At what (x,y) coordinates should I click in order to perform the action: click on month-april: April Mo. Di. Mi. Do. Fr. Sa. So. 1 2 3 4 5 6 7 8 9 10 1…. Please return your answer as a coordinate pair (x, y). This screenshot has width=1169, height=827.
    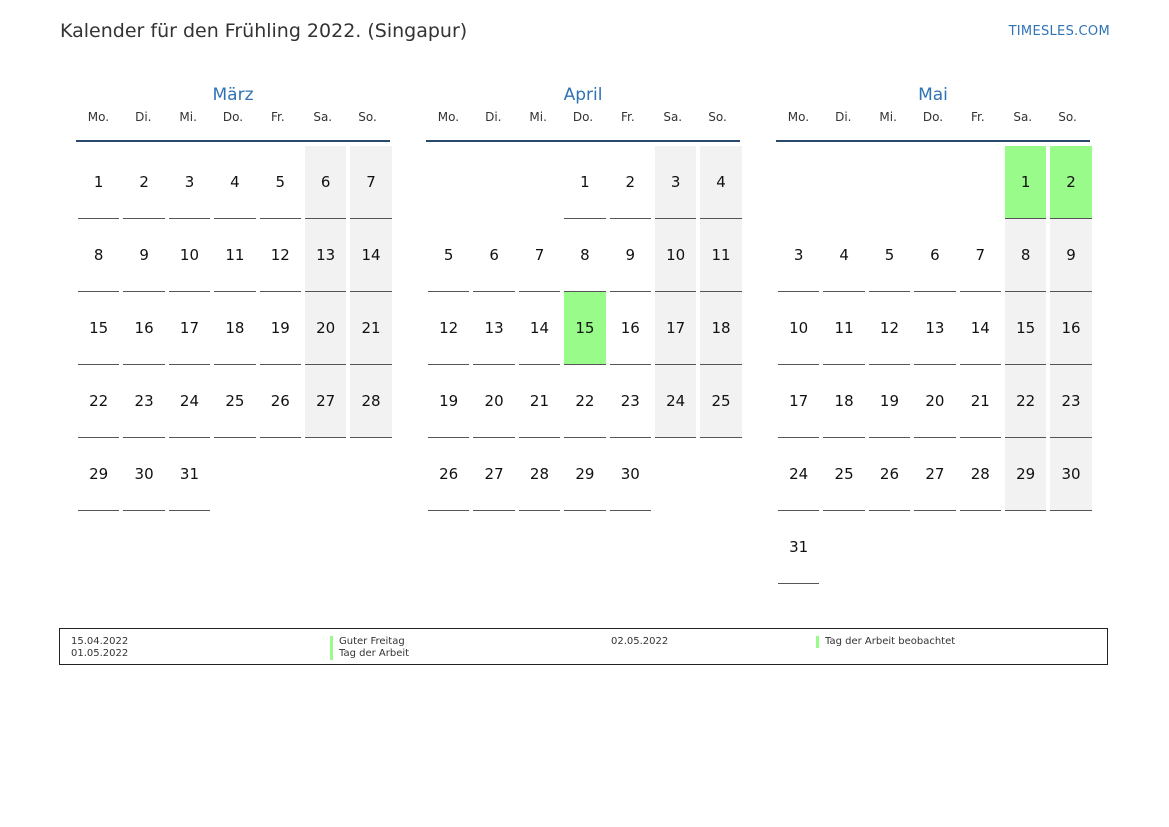
    Looking at the image, I should click on (584, 297).